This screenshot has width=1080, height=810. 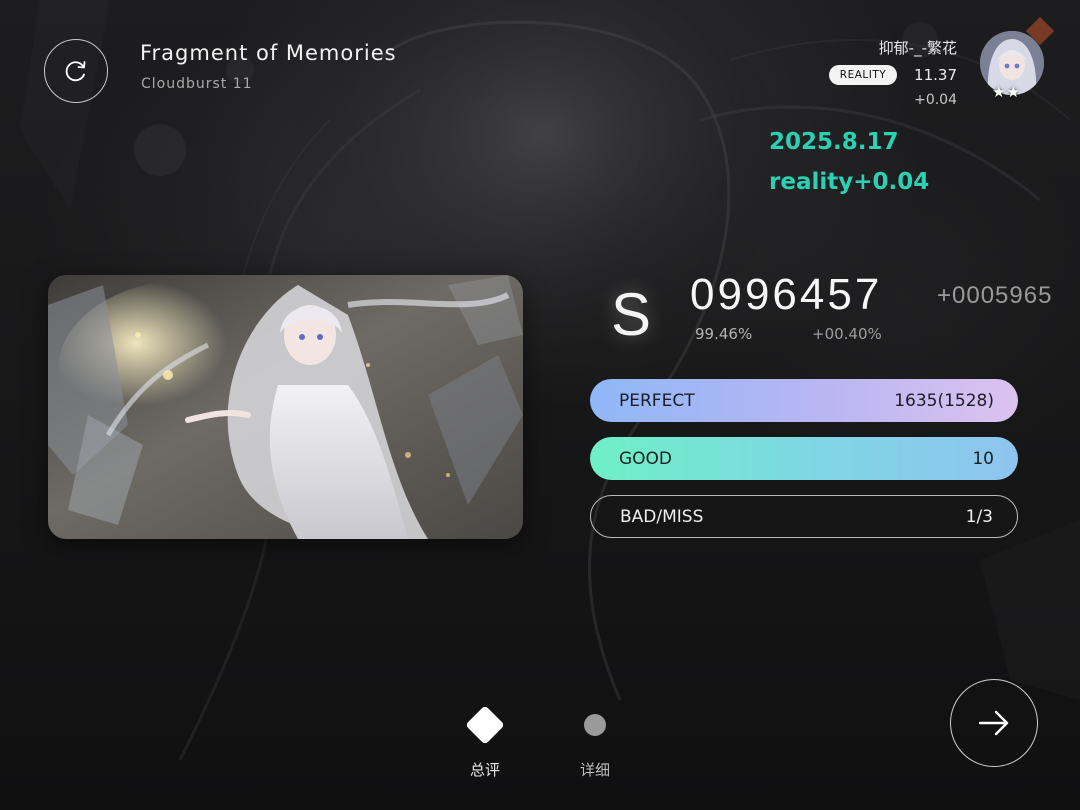 I want to click on ranking-score-delta: +0.04, so click(x=935, y=100).